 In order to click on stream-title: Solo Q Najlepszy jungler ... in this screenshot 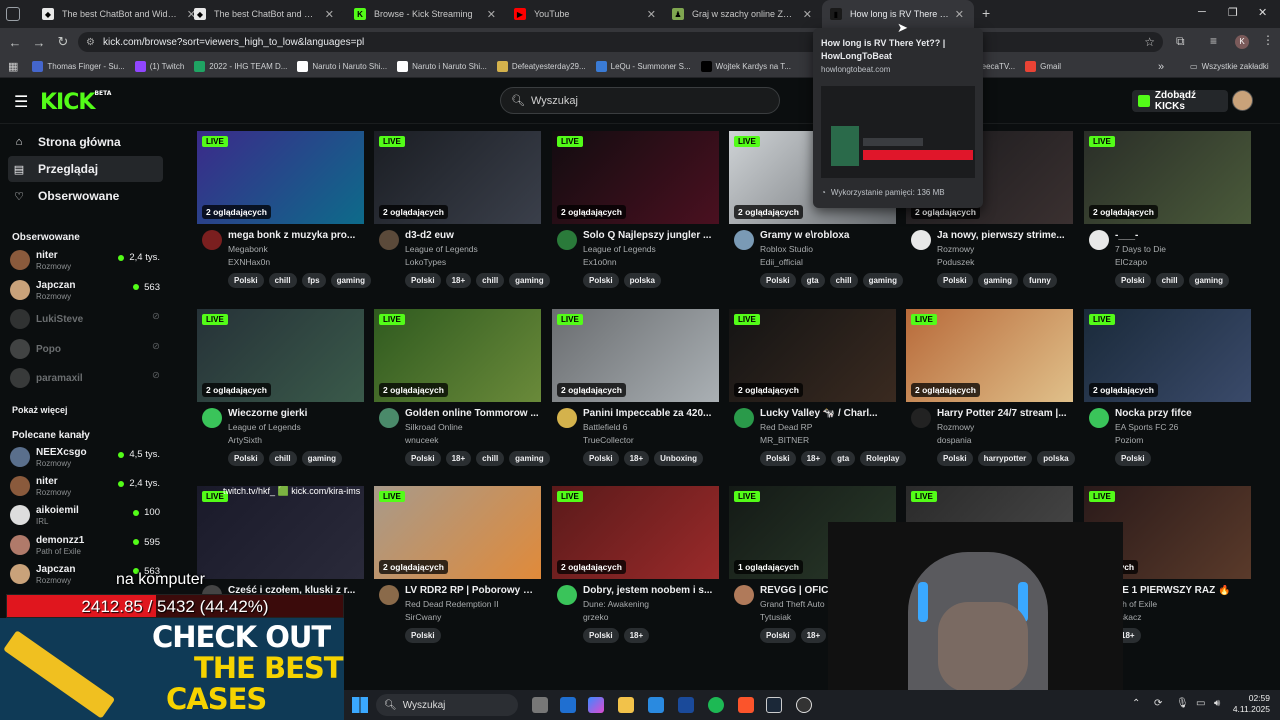, I will do `click(650, 235)`.